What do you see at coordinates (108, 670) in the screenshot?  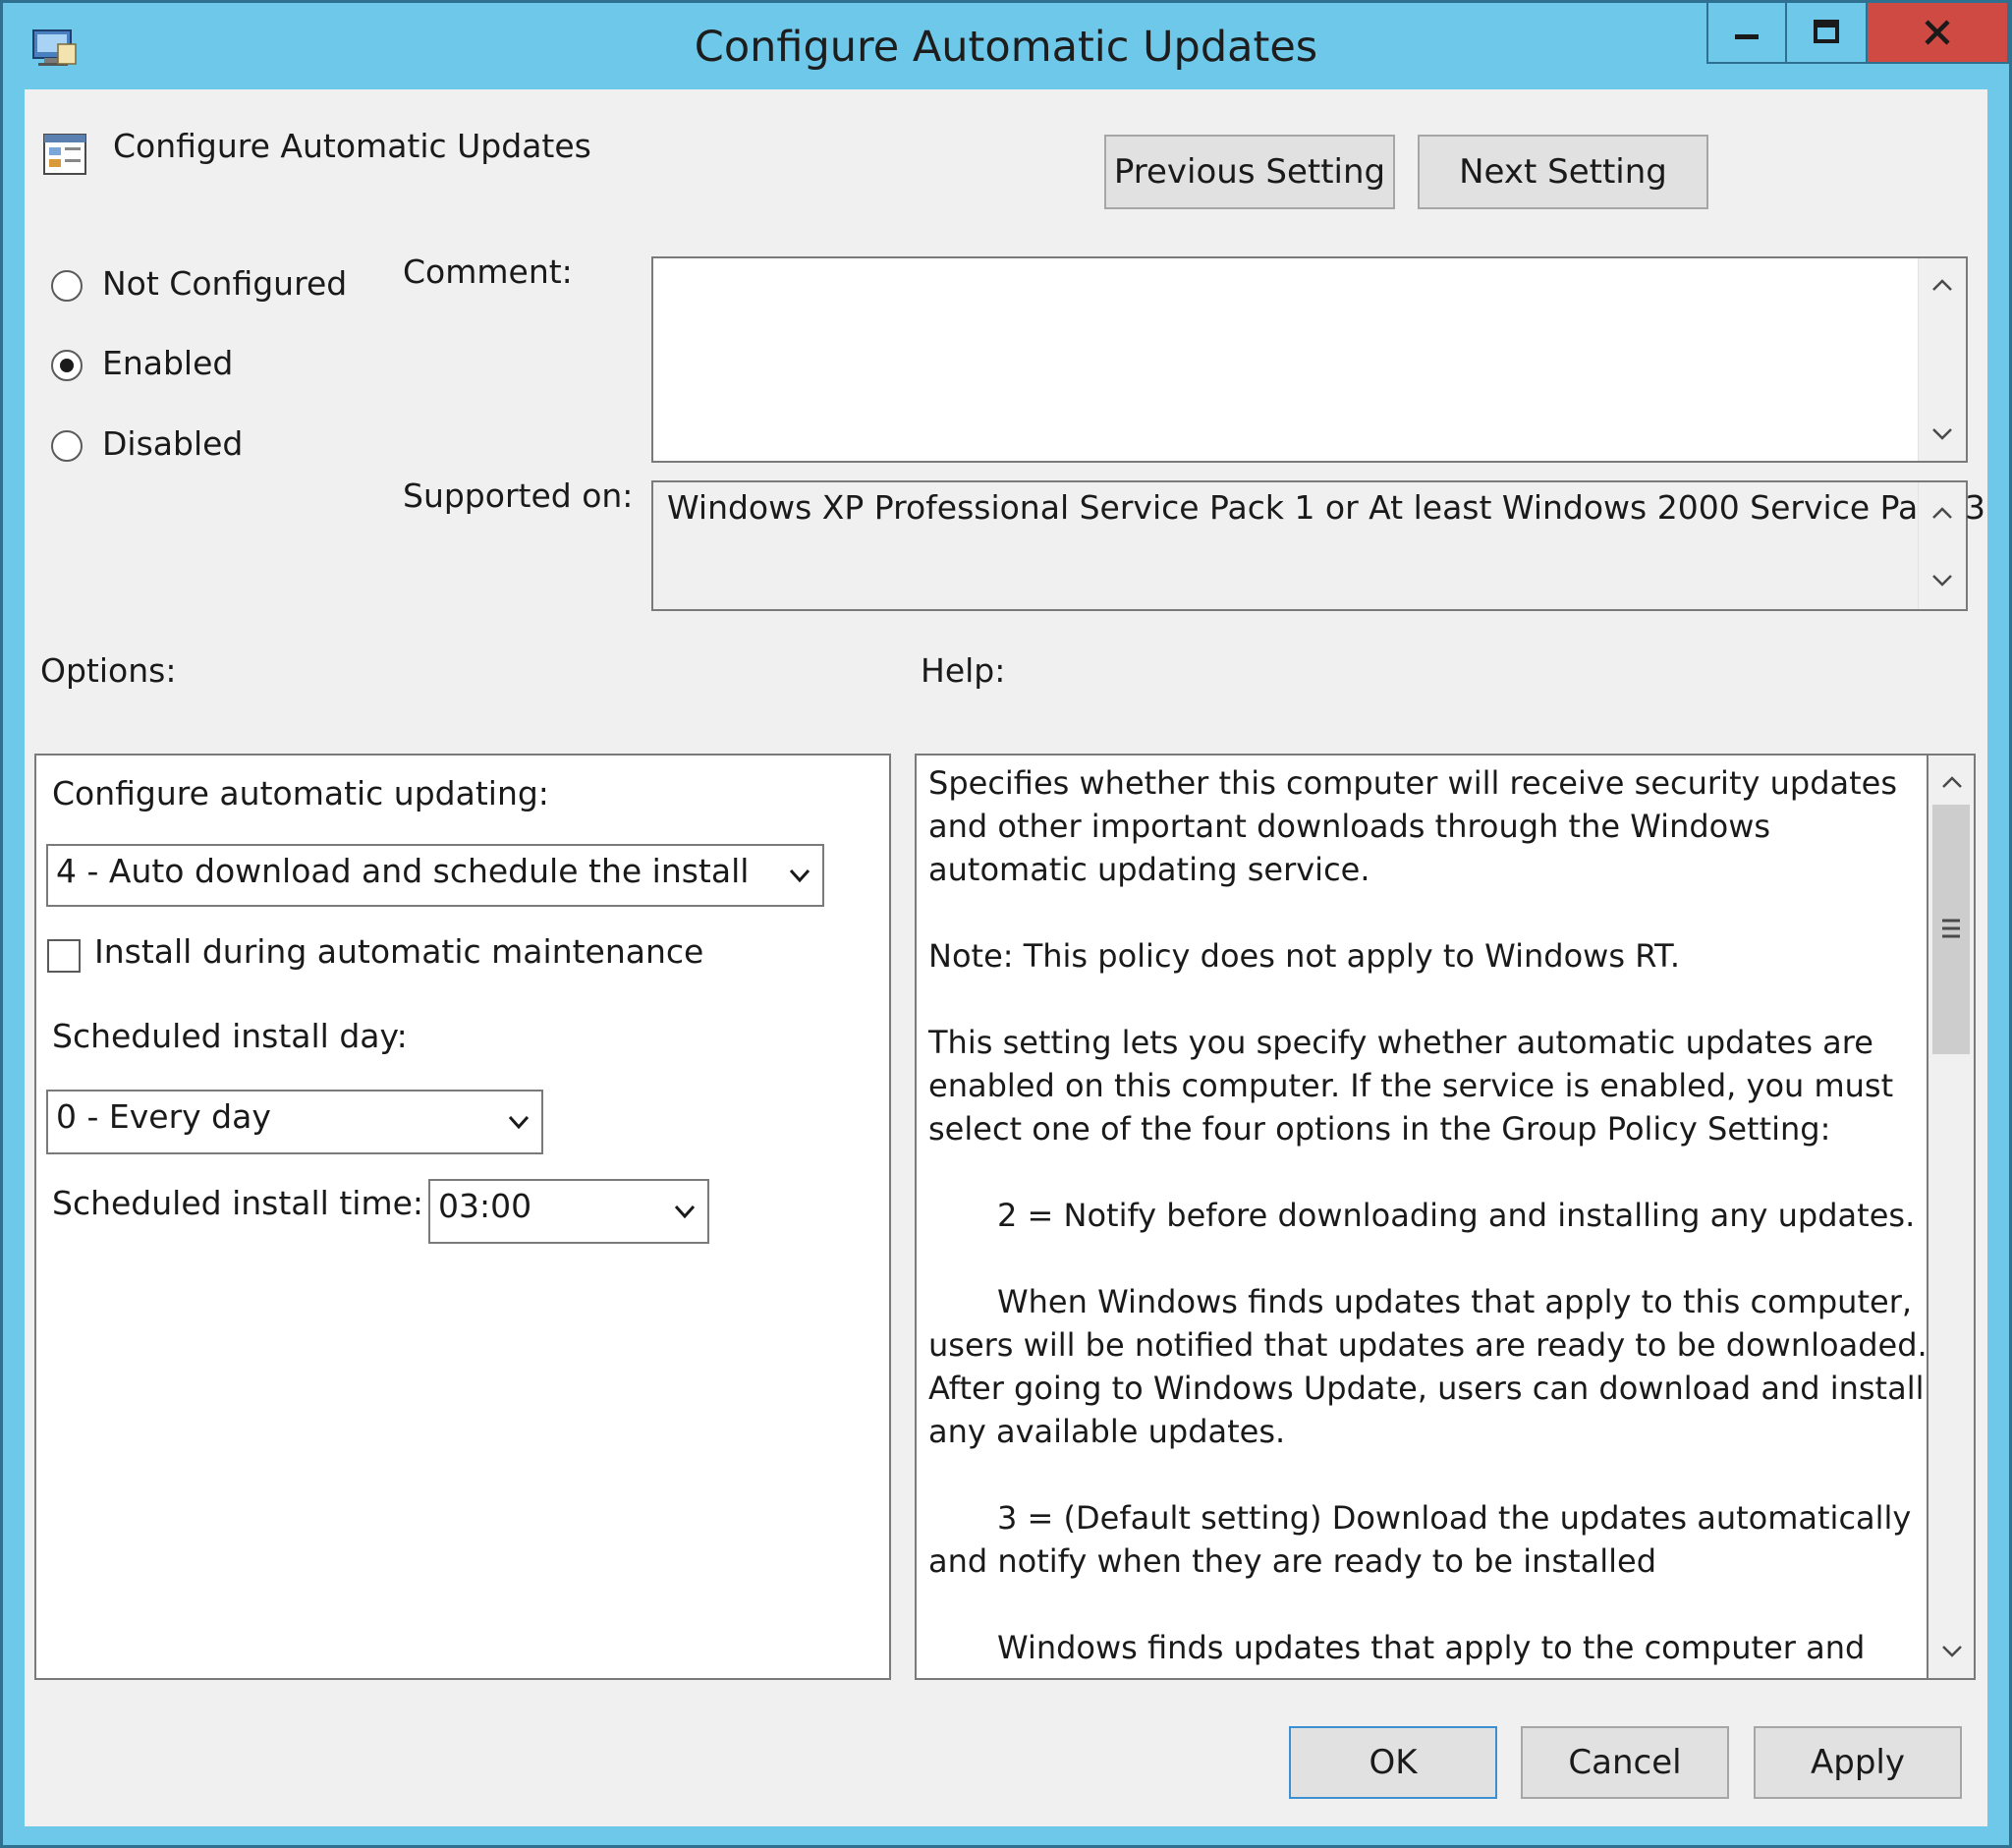 I see `options-label: Options:` at bounding box center [108, 670].